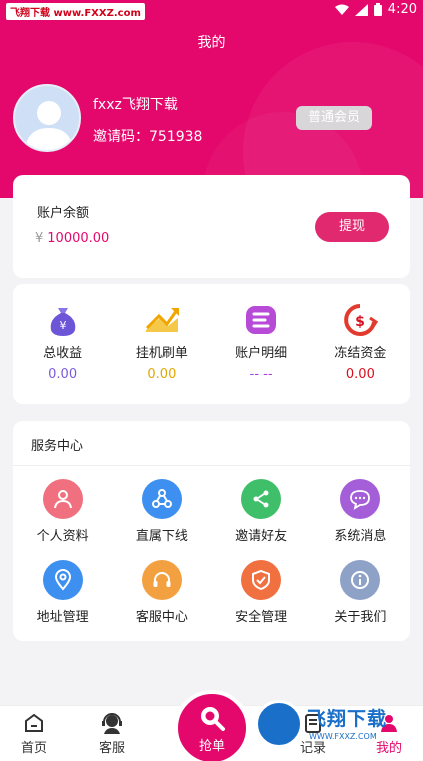 The image size is (423, 761). I want to click on info-icon, so click(360, 580).